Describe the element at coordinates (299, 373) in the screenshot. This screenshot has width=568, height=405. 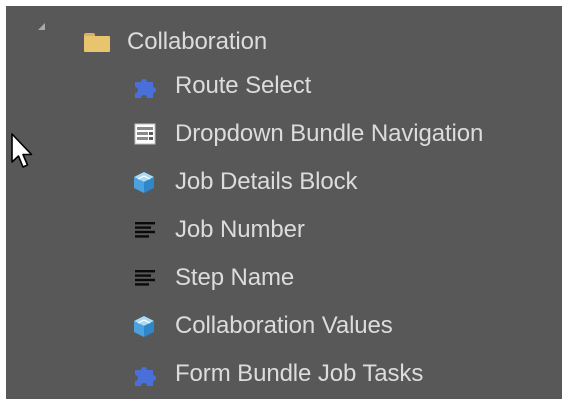
I see `tree-item-label: Form Bundle Job Tasks` at that location.